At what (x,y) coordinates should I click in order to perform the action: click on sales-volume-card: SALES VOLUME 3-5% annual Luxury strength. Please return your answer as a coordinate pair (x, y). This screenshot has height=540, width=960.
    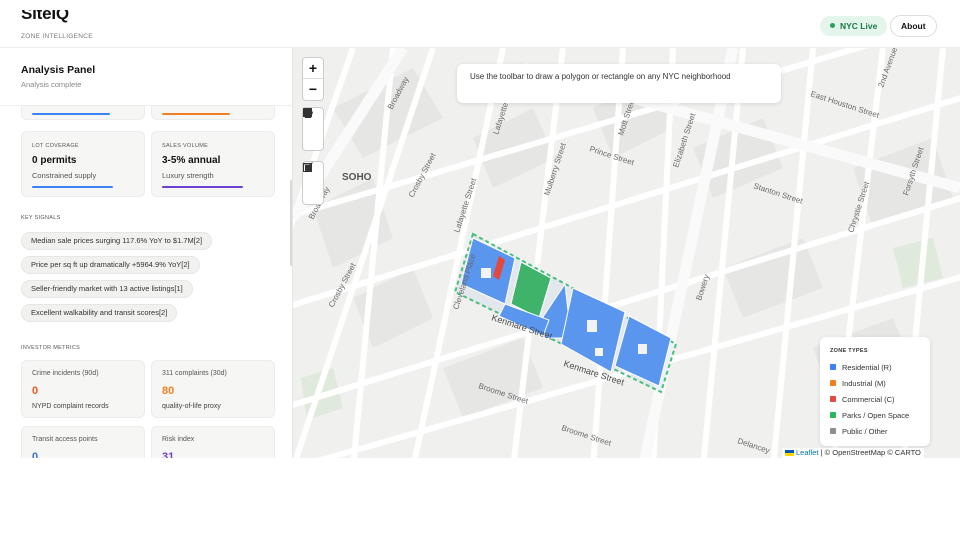
    Looking at the image, I should click on (213, 164).